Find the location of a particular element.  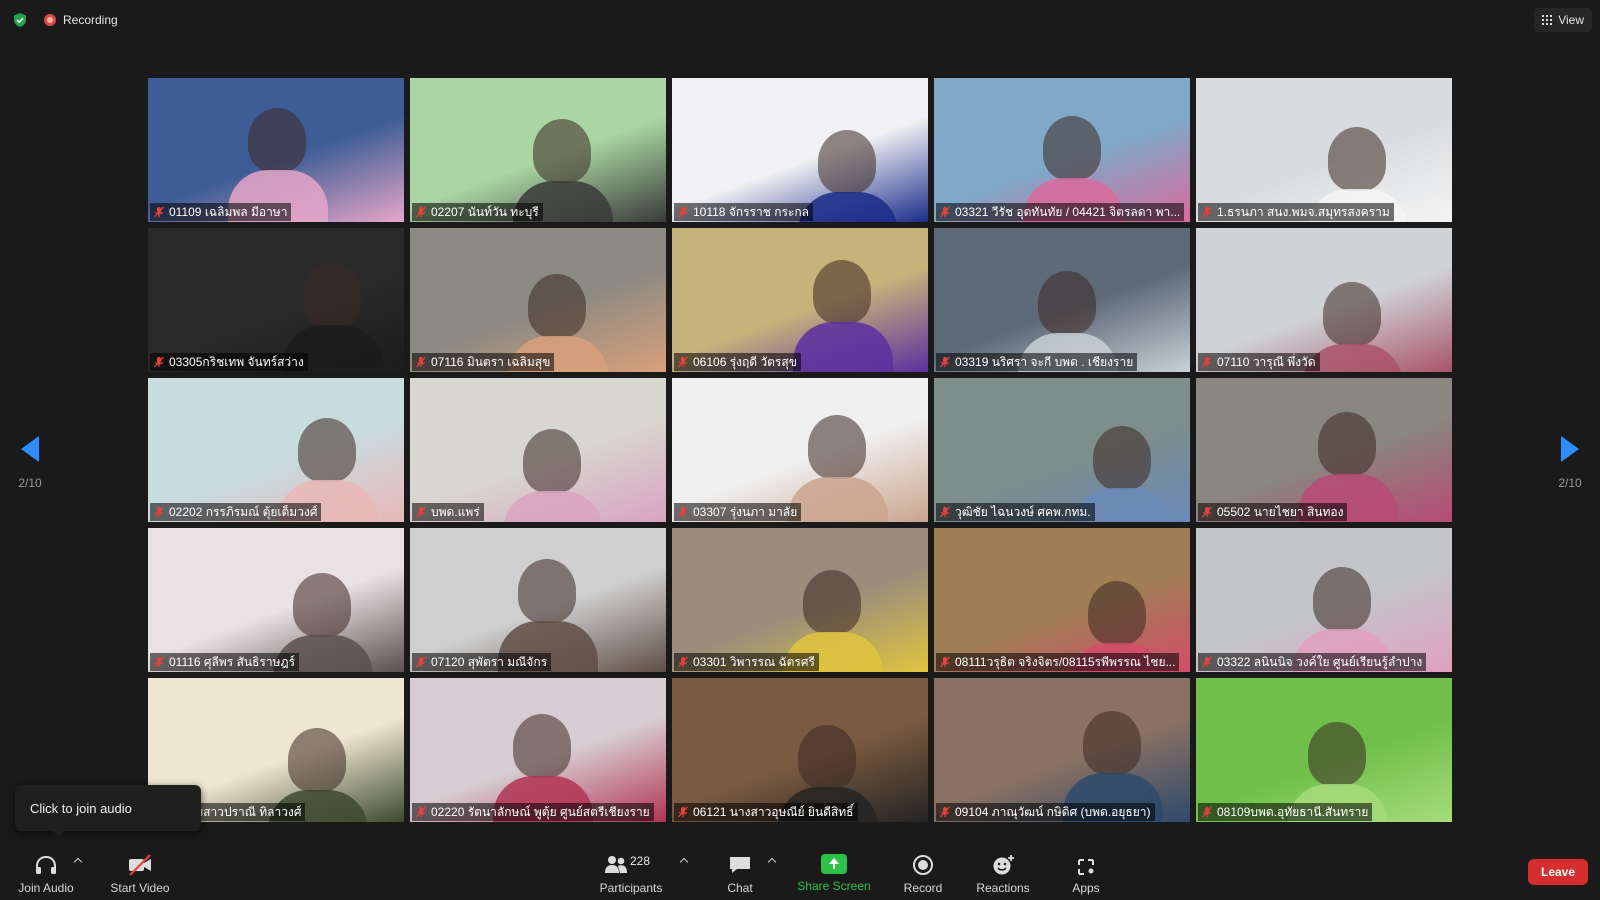

participant-name-tag: 1.ธรนภา สนง.พมจ.สมุทรสงคราม is located at coordinates (1296, 212).